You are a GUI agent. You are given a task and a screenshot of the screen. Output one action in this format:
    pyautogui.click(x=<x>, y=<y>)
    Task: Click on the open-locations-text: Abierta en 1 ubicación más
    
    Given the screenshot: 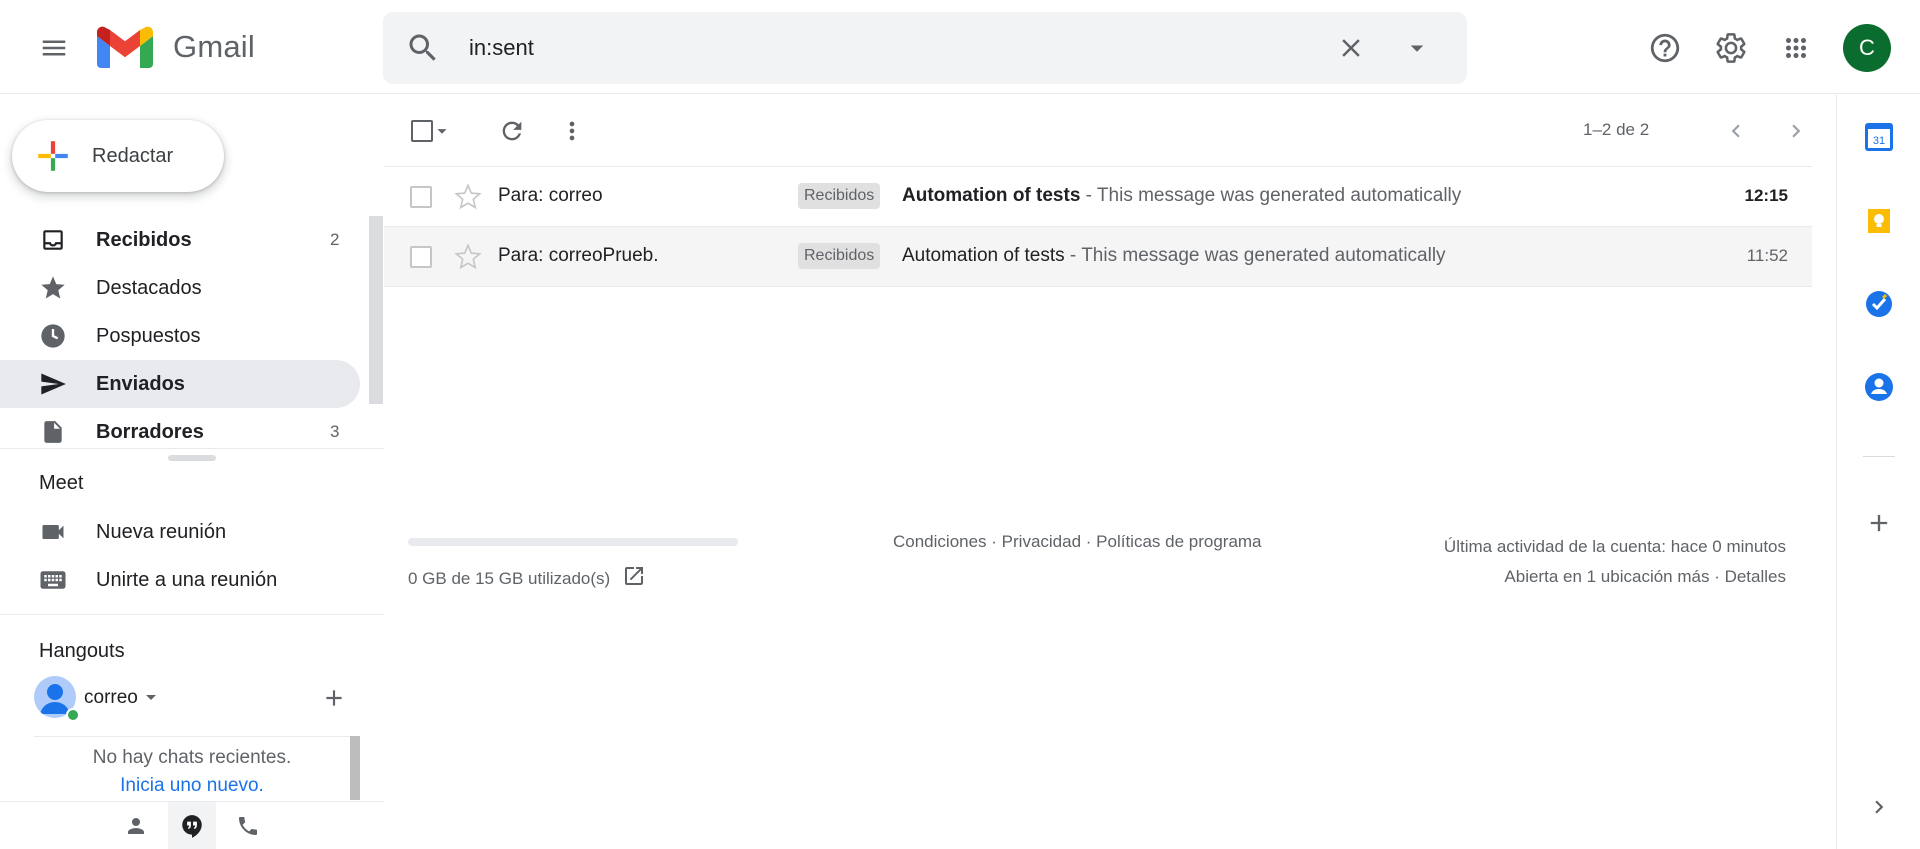 What is the action you would take?
    pyautogui.click(x=1607, y=576)
    